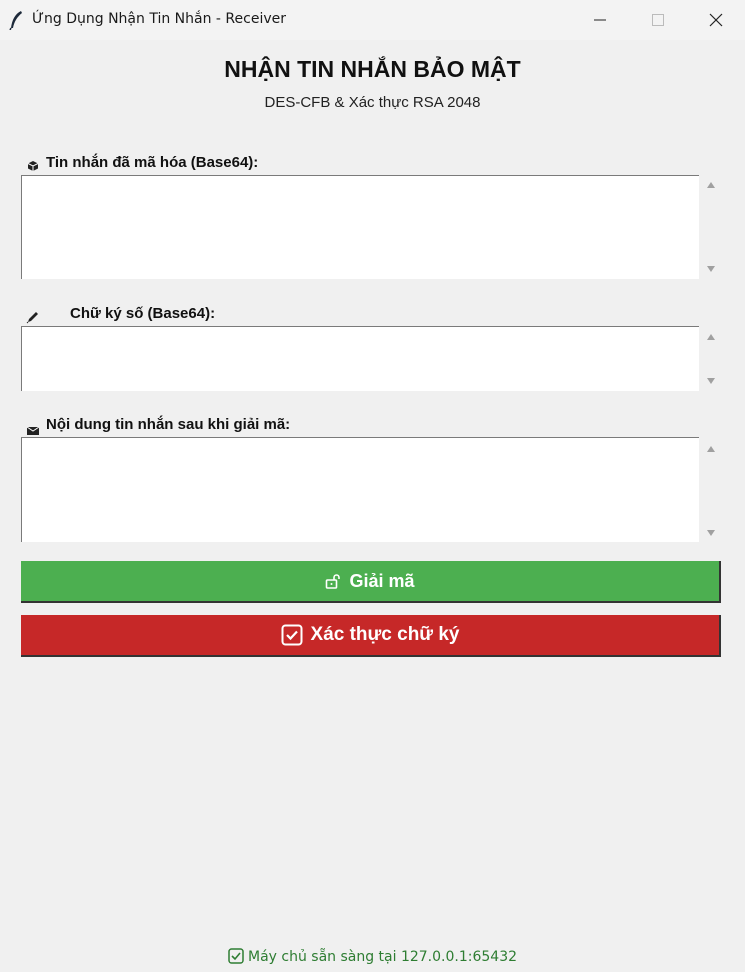 The height and width of the screenshot is (972, 745). I want to click on minimize-button, so click(600, 20).